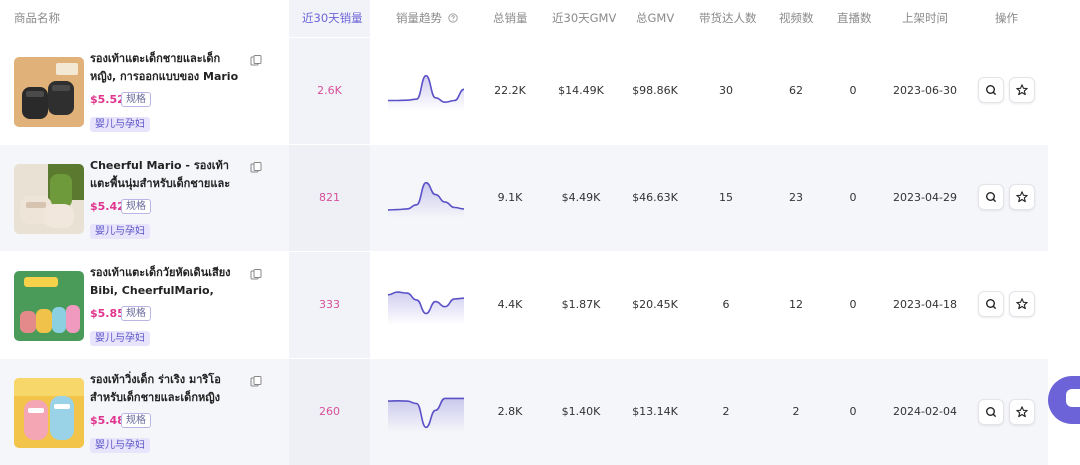 The width and height of the screenshot is (1080, 465). What do you see at coordinates (329, 90) in the screenshot?
I see `sales-30d-value: 2.6K` at bounding box center [329, 90].